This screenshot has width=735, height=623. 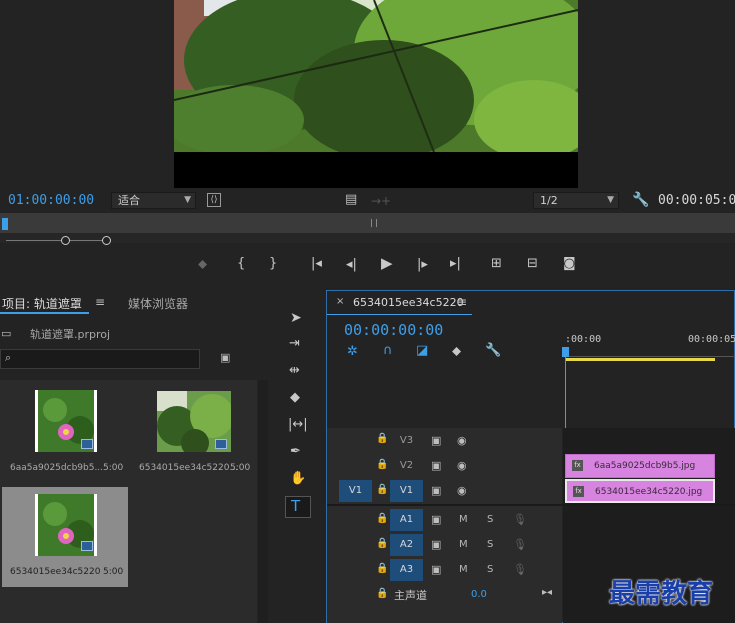 What do you see at coordinates (422, 350) in the screenshot?
I see `linked-selection-icon: ◪` at bounding box center [422, 350].